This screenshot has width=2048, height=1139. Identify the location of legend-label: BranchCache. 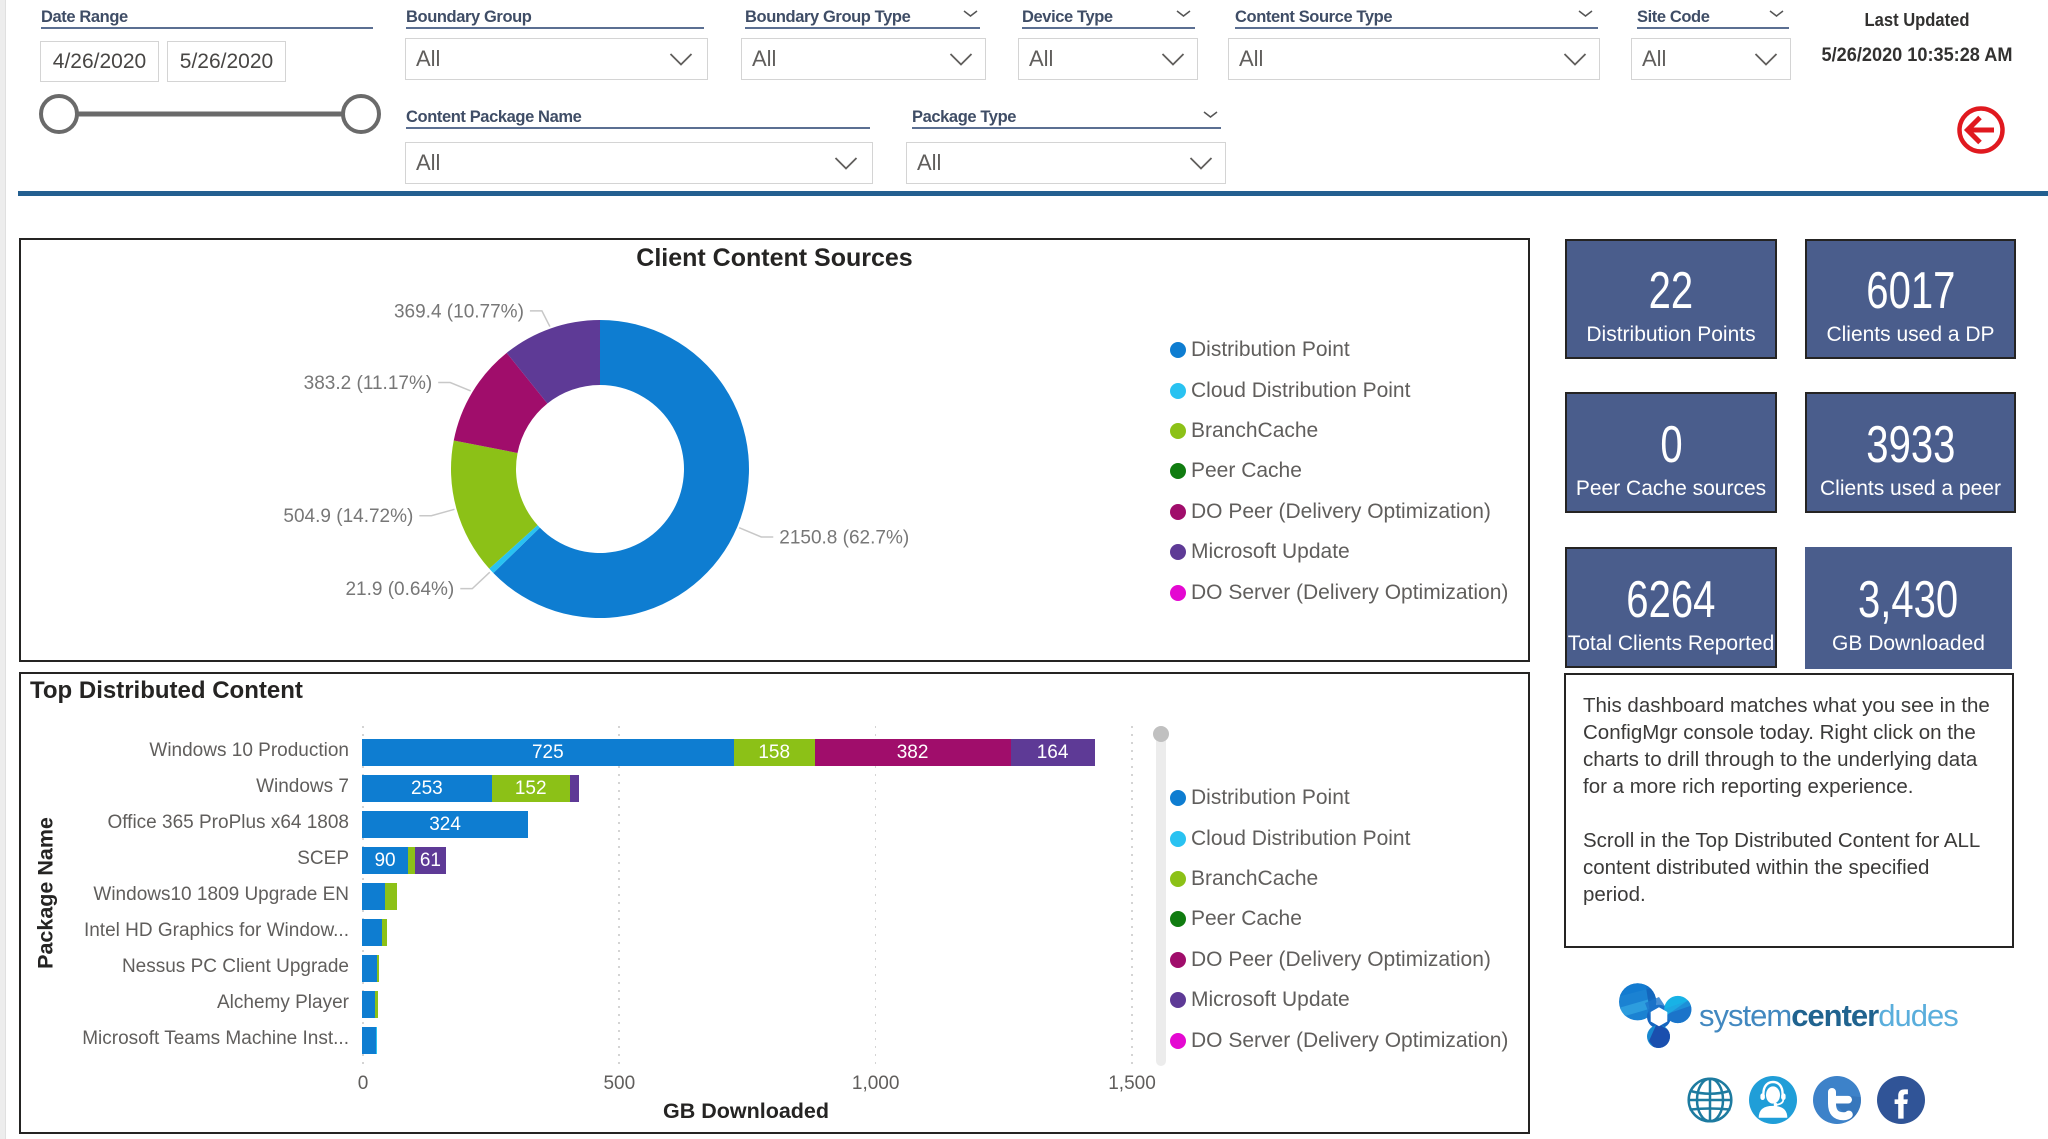
(1255, 878).